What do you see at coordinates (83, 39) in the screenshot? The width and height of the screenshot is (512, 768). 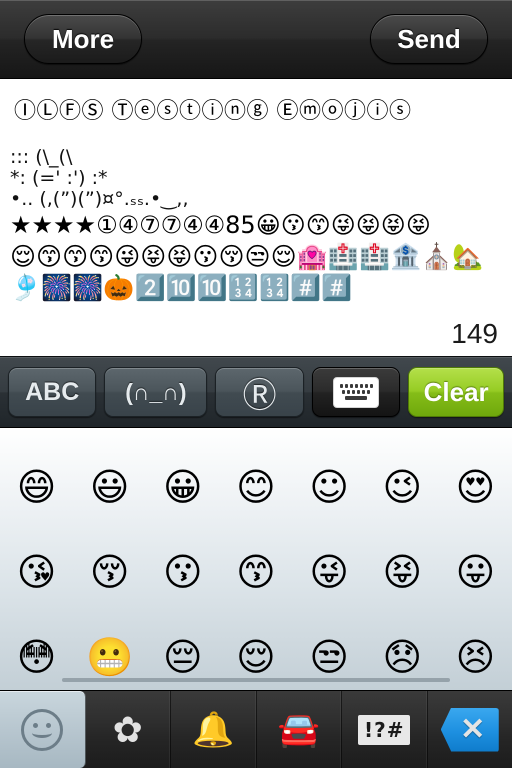 I see `more-button: More` at bounding box center [83, 39].